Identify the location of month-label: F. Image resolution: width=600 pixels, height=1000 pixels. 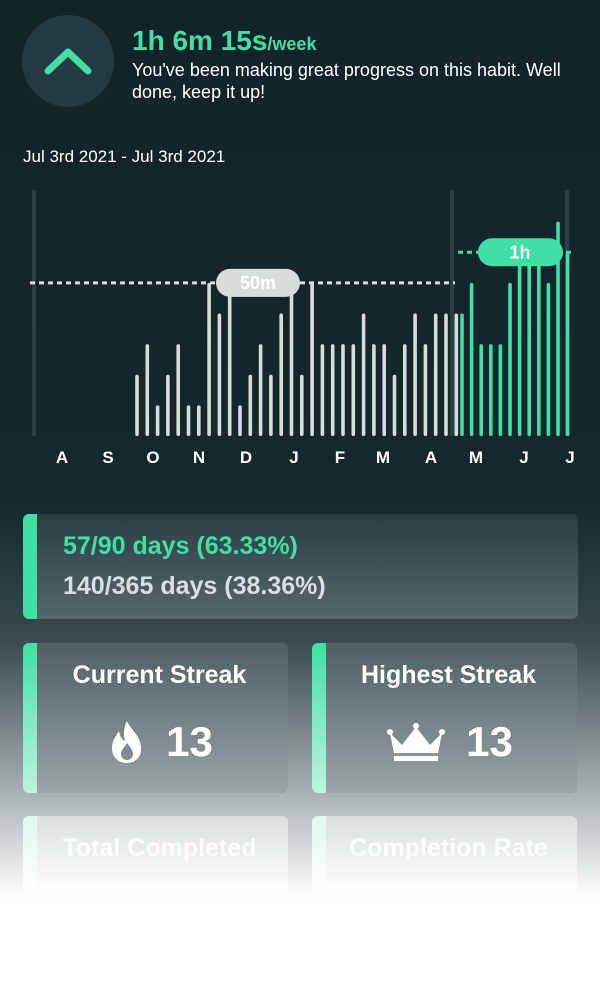
(340, 457).